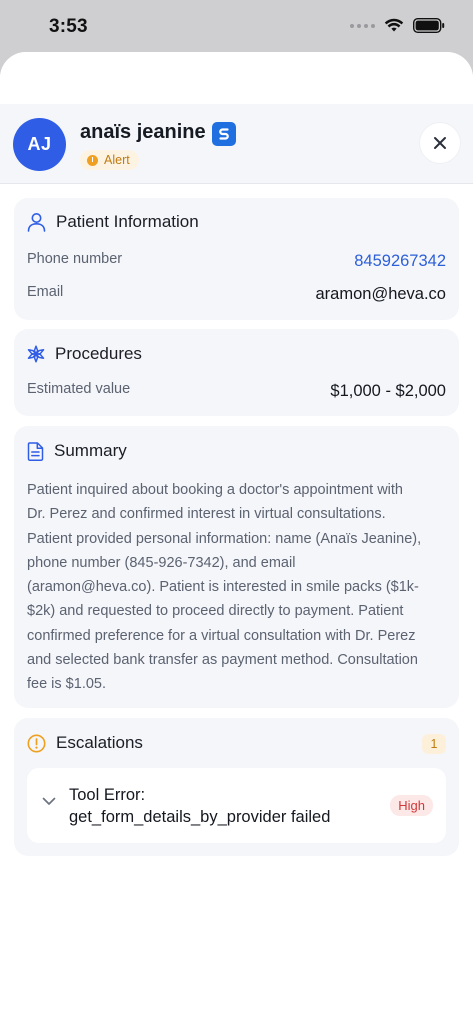  What do you see at coordinates (49, 801) in the screenshot?
I see `chevron-down-icon` at bounding box center [49, 801].